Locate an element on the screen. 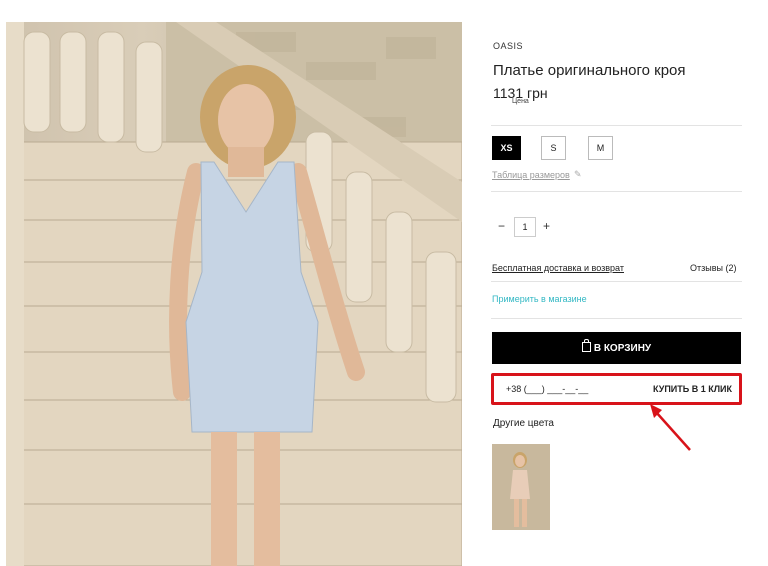 Image resolution: width=768 pixels, height=566 pixels. color-variant-image is located at coordinates (521, 487).